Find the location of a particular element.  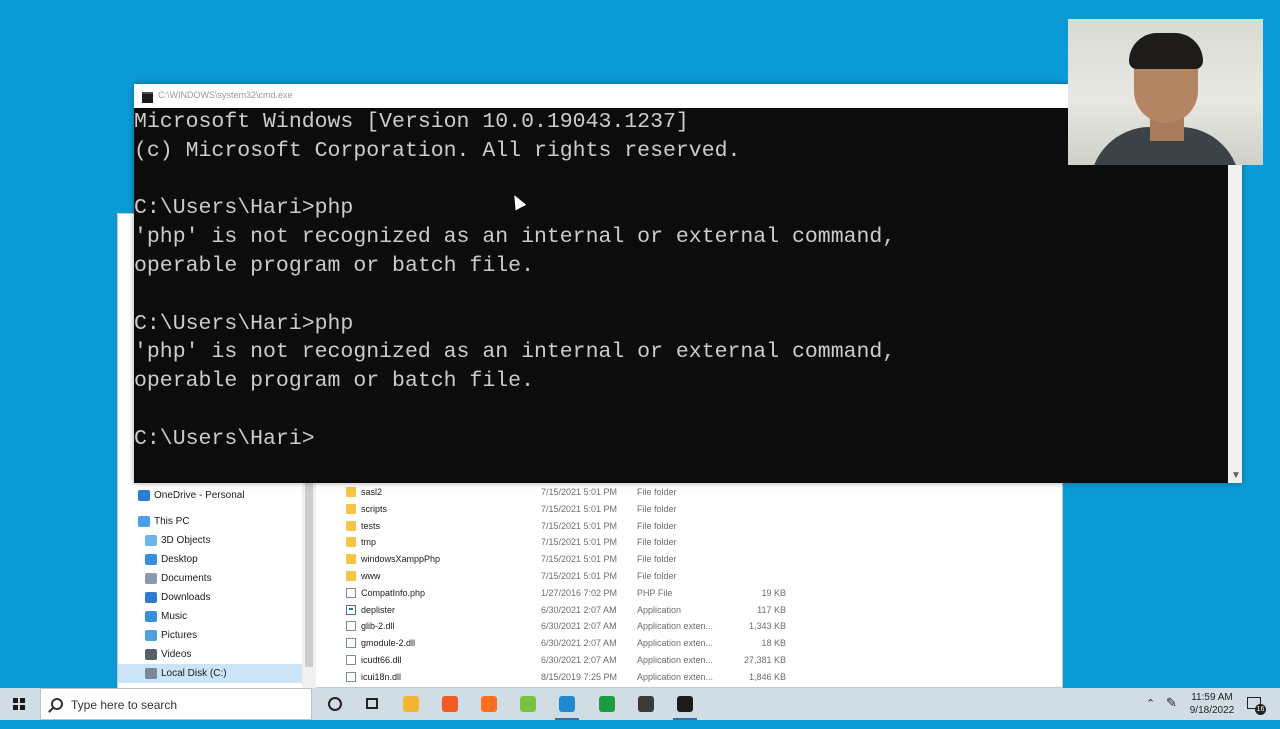

nav-item: OneDrive - Personal is located at coordinates (210, 495).